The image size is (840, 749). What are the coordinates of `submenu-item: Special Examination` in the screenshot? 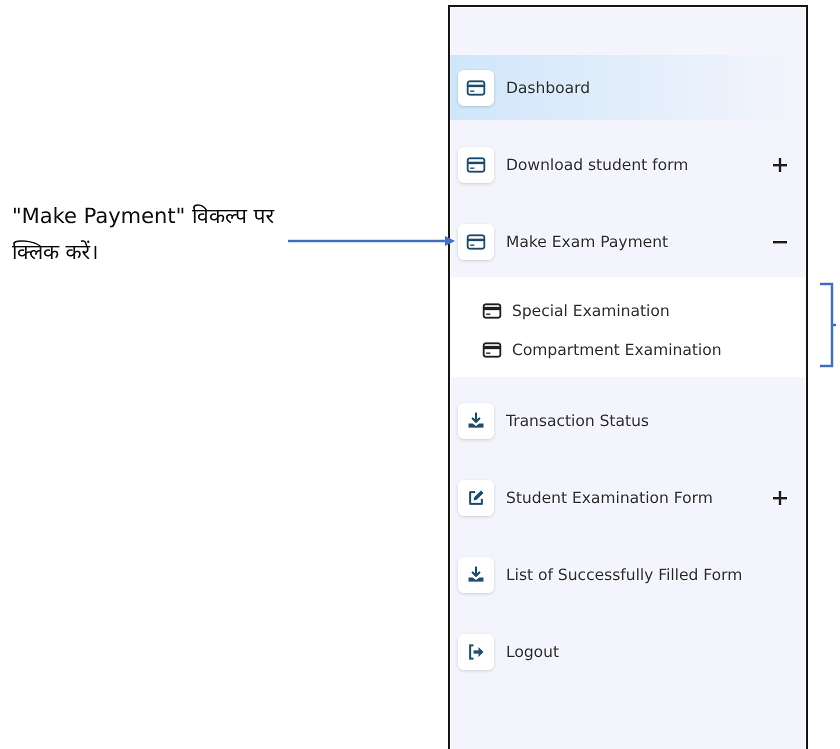 It's located at (576, 310).